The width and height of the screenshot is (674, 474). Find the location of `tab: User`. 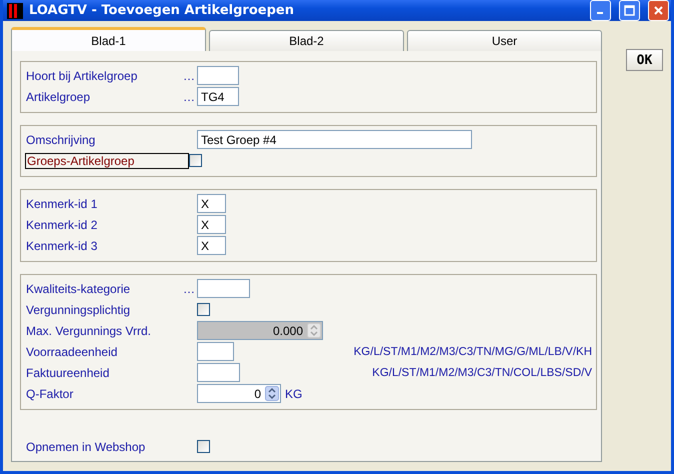

tab: User is located at coordinates (504, 40).